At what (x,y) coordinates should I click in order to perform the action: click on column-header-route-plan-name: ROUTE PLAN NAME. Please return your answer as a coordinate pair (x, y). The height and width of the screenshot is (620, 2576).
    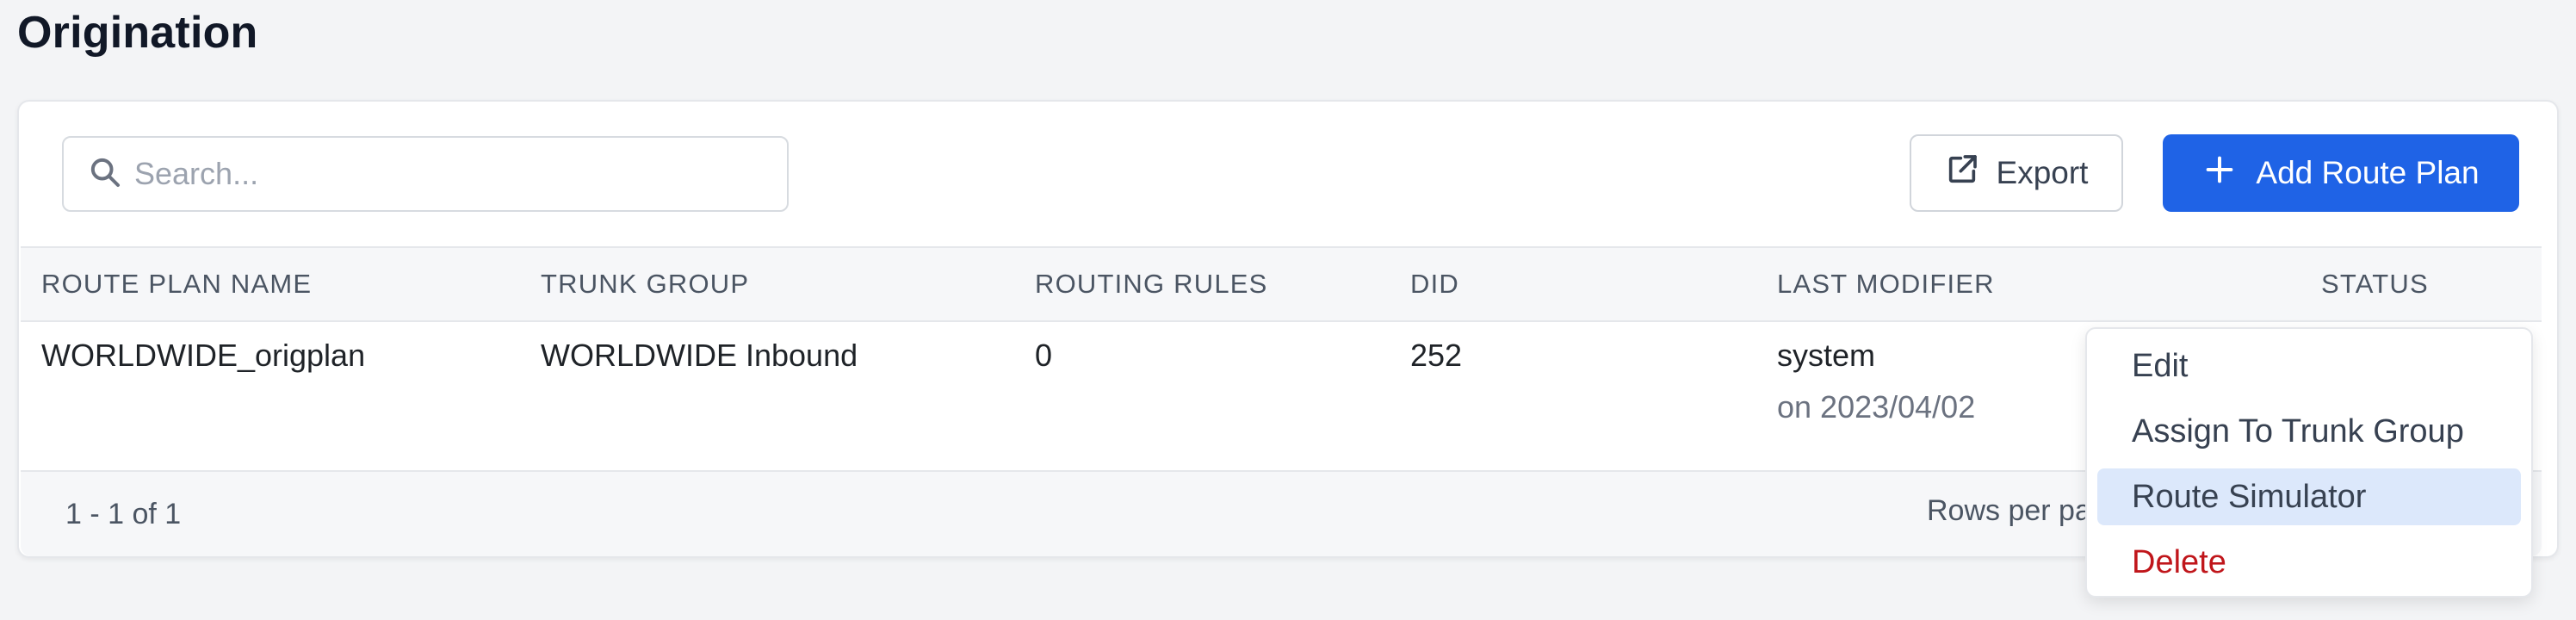
    Looking at the image, I should click on (176, 284).